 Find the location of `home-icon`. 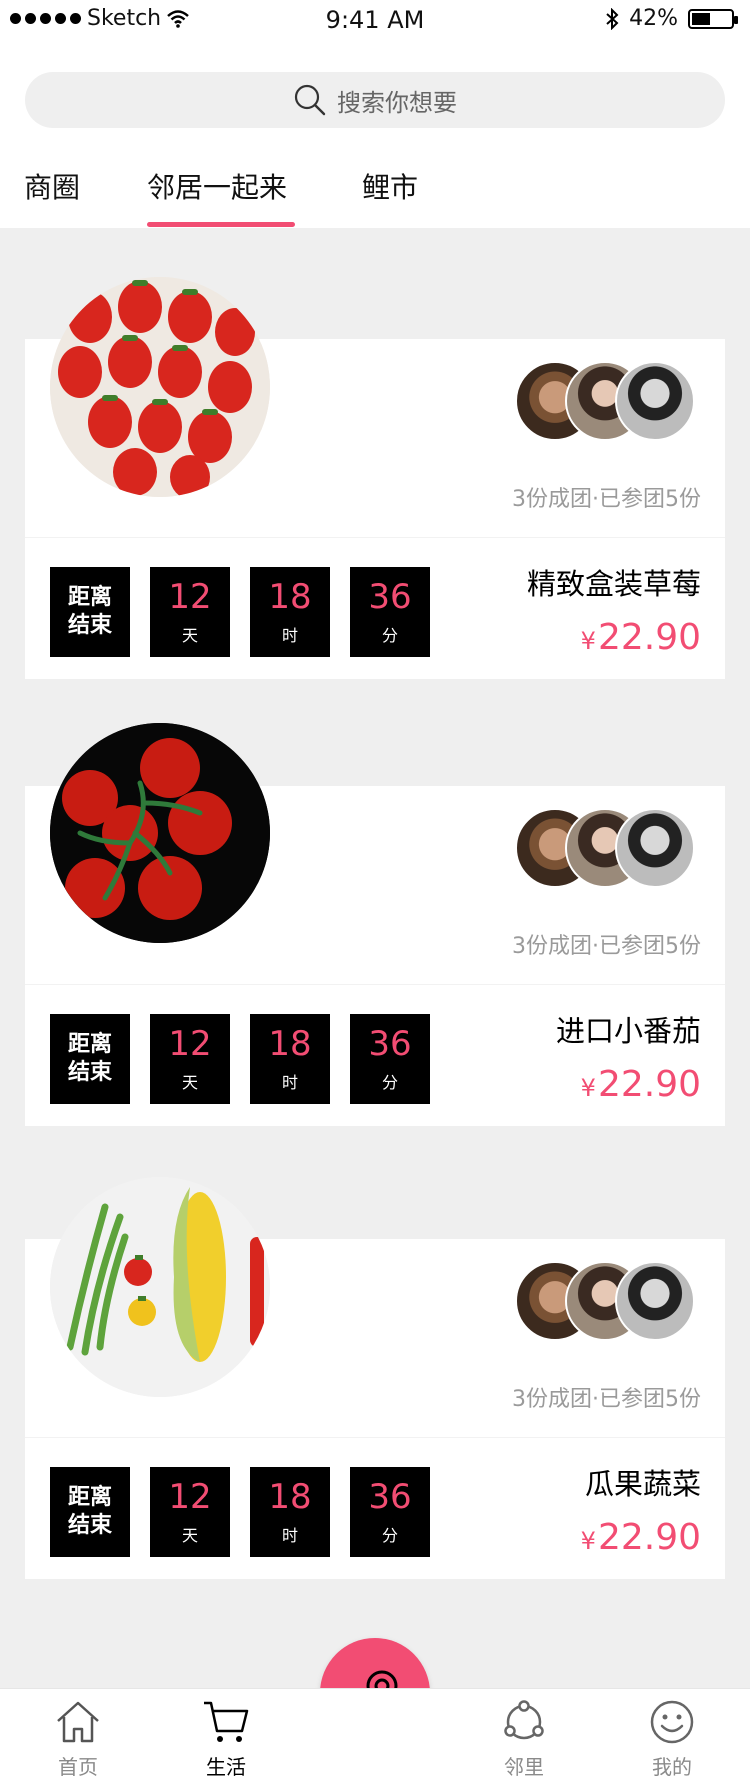

home-icon is located at coordinates (78, 1722).